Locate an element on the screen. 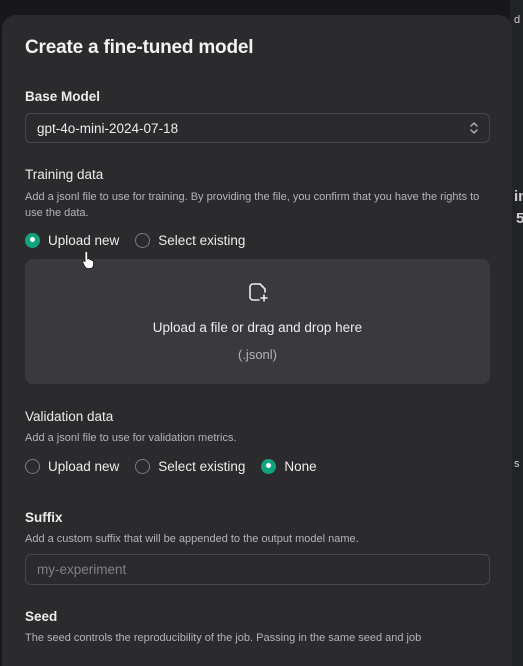 The width and height of the screenshot is (523, 666). suffix-input is located at coordinates (257, 569).